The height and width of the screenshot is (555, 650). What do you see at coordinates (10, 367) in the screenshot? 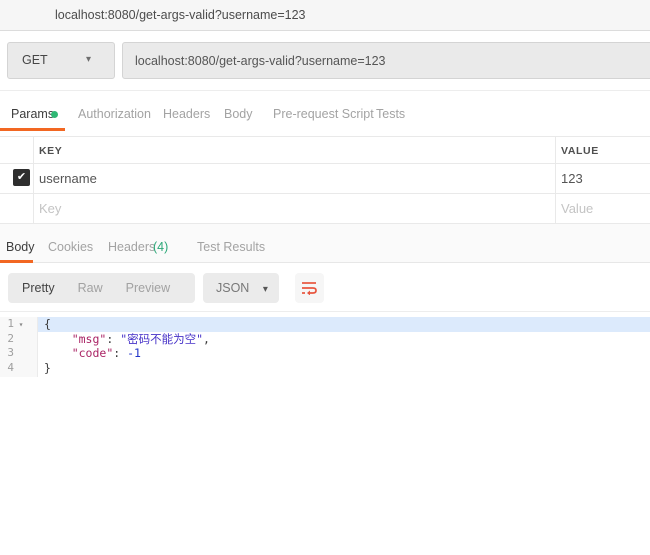
I see `line-number: 4` at bounding box center [10, 367].